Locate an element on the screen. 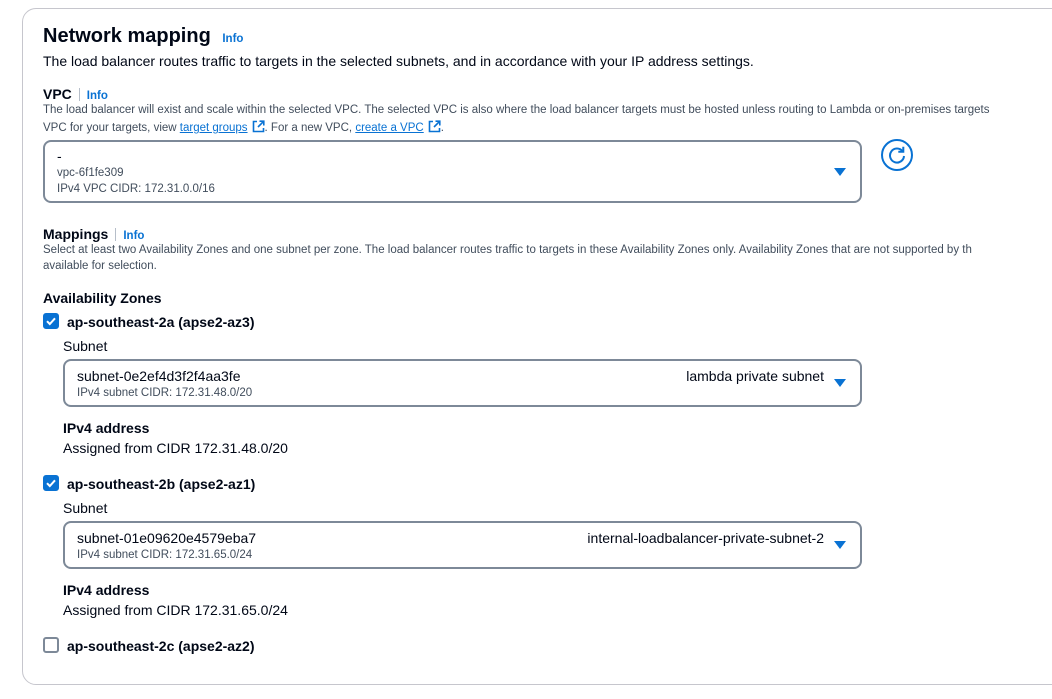 This screenshot has height=699, width=1052. vpc-desc-mid: . For a new VPC, is located at coordinates (310, 128).